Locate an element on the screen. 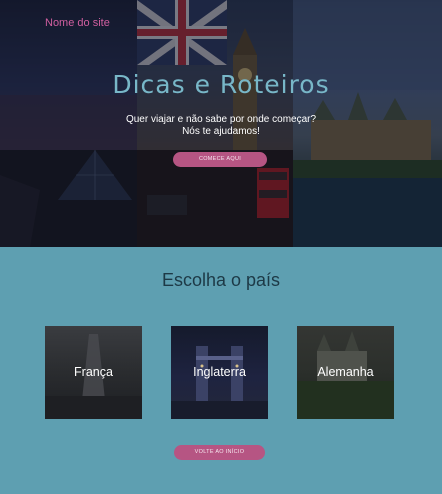 Image resolution: width=442 pixels, height=494 pixels. site-name-logo: Nome do site is located at coordinates (77, 23).